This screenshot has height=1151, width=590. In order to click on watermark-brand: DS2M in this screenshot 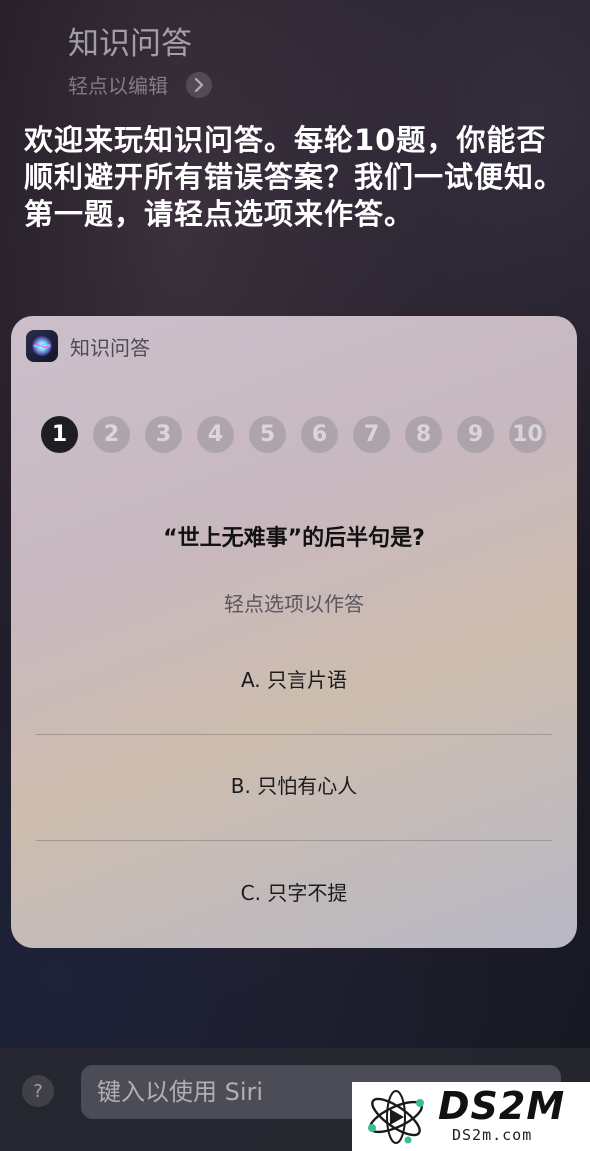, I will do `click(502, 1106)`.